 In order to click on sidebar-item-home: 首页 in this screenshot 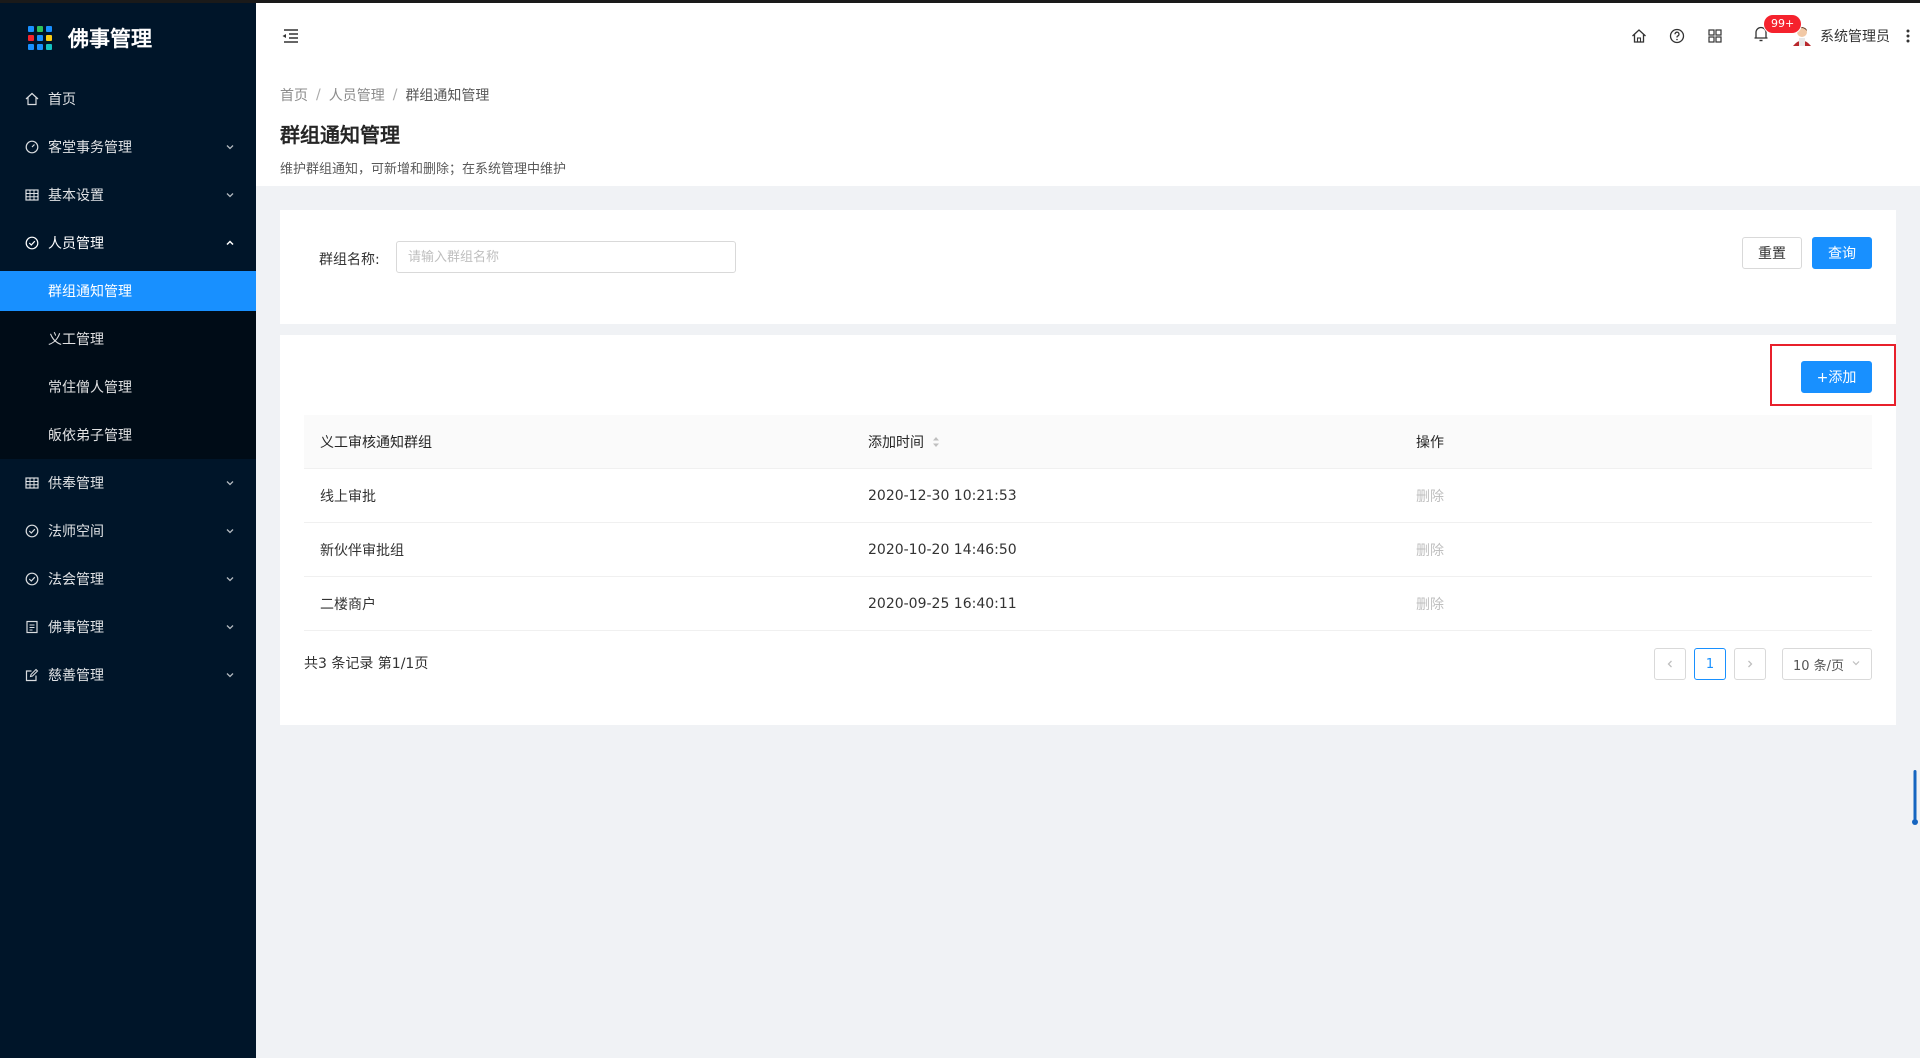, I will do `click(128, 99)`.